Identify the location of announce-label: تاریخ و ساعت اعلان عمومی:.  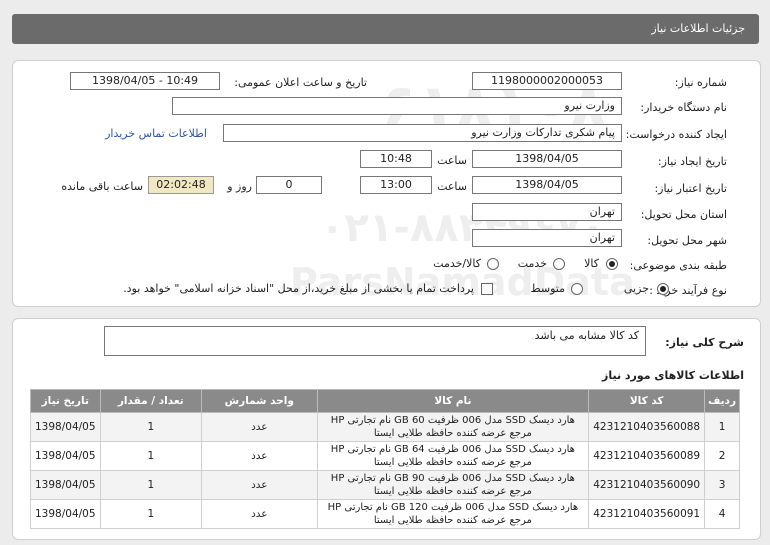
(300, 82).